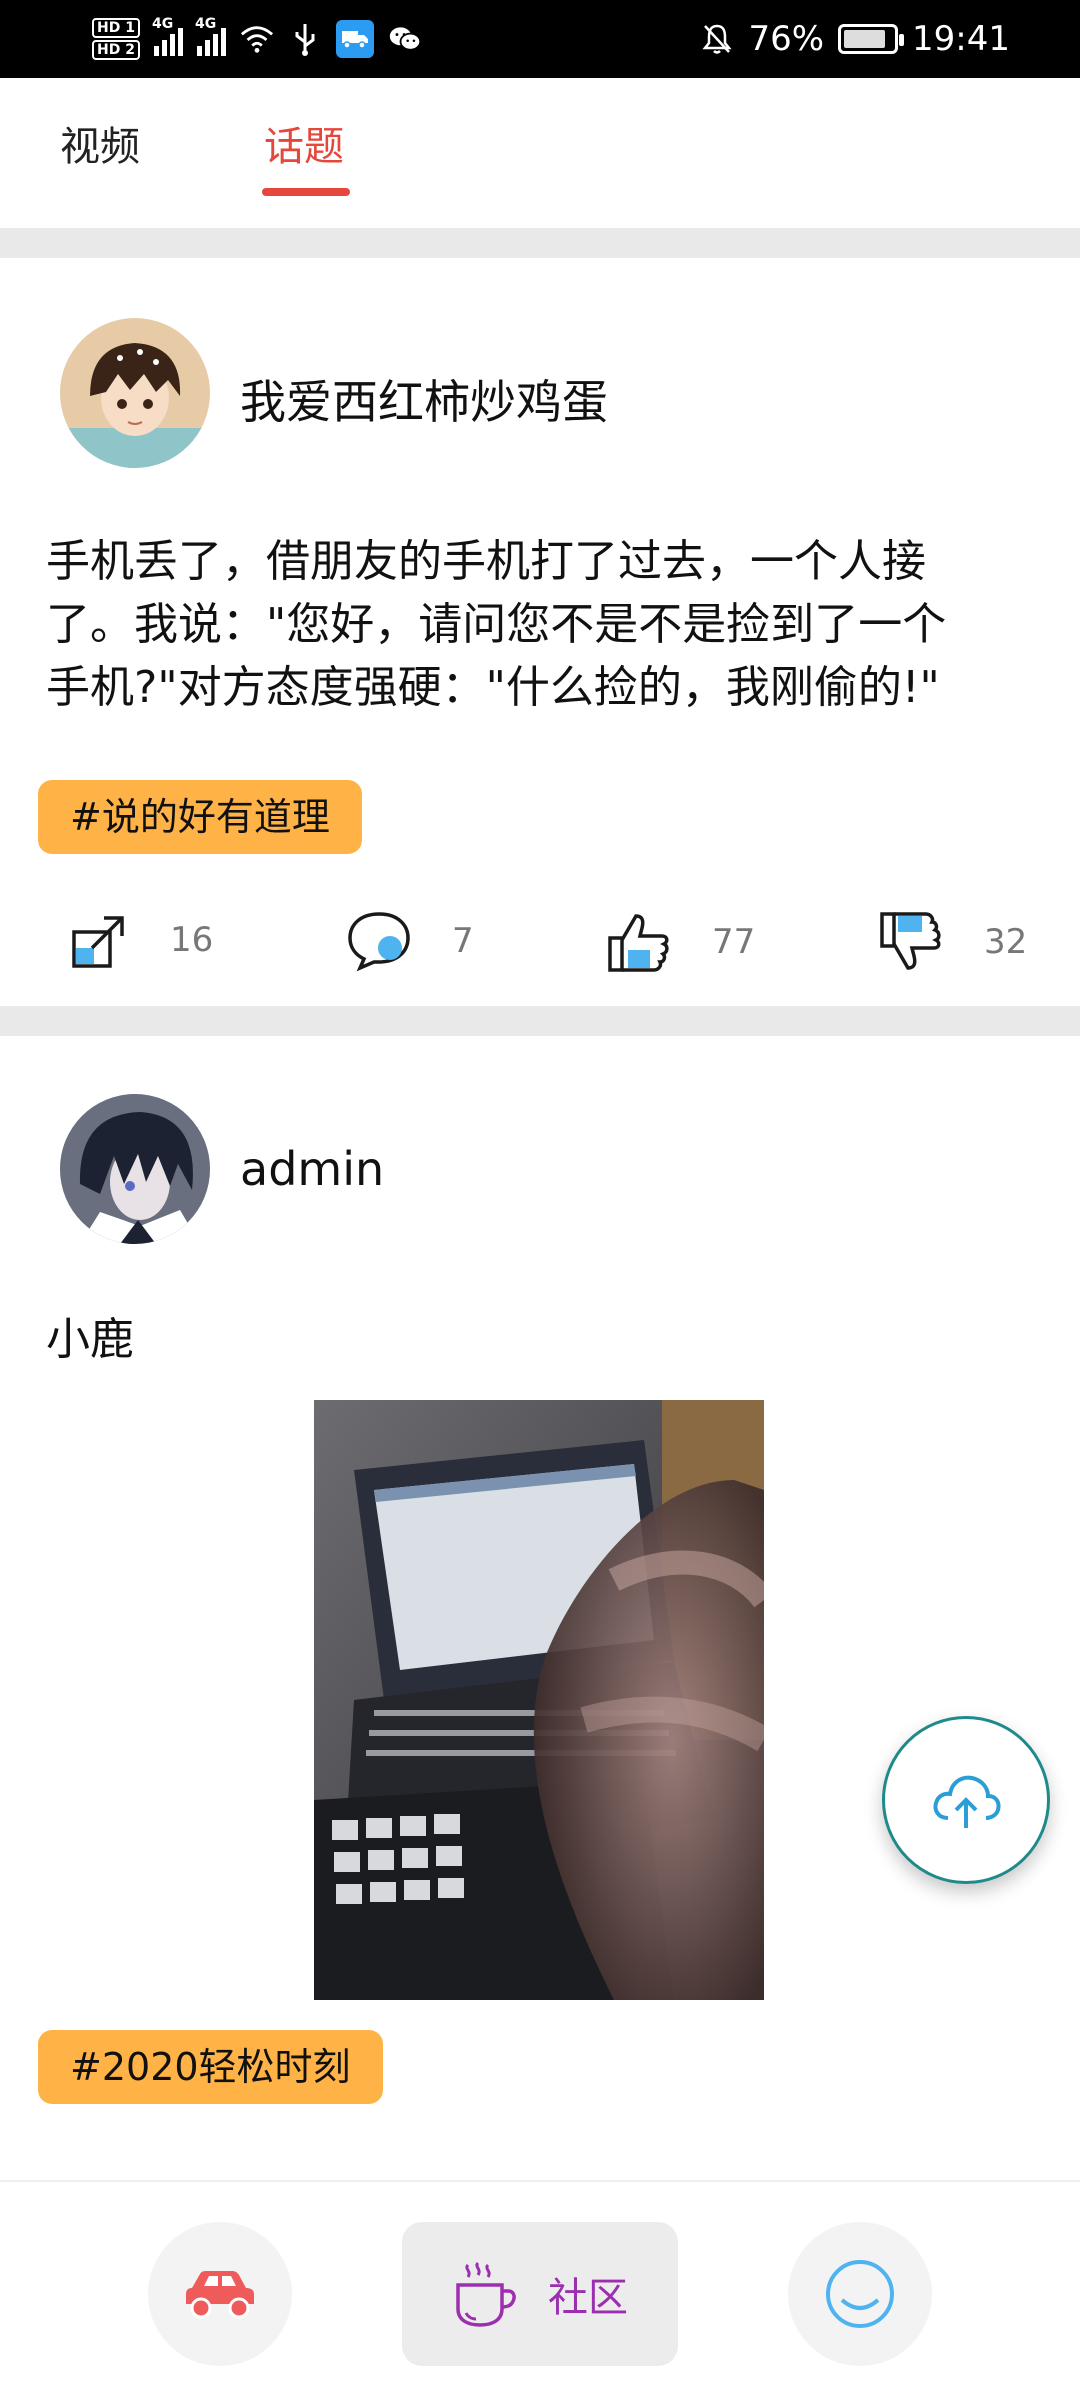 The image size is (1080, 2400). What do you see at coordinates (540, 39) in the screenshot?
I see `status-bar: HD 1 HD 2 4G 4G 76% 19:41` at bounding box center [540, 39].